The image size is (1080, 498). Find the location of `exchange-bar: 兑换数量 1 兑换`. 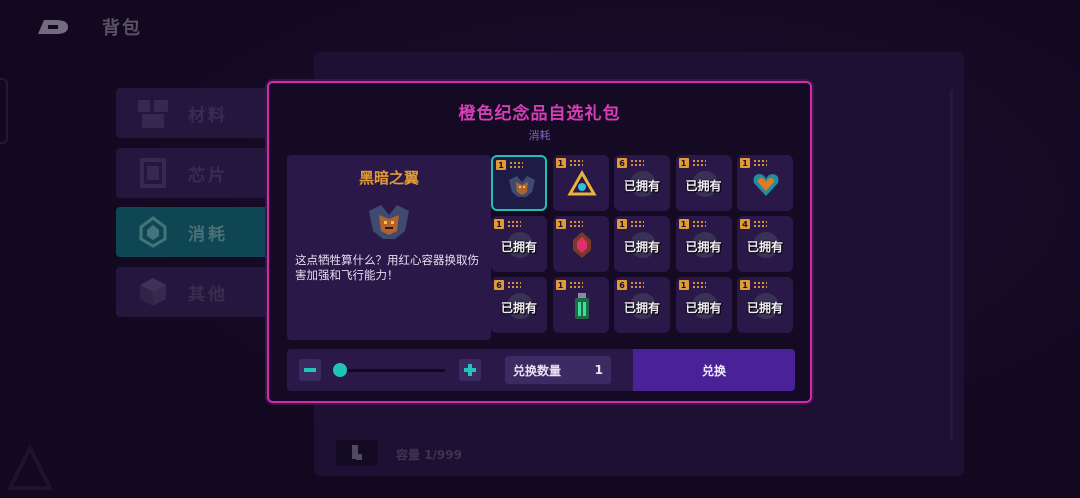

exchange-bar: 兑换数量 1 兑换 is located at coordinates (541, 370).